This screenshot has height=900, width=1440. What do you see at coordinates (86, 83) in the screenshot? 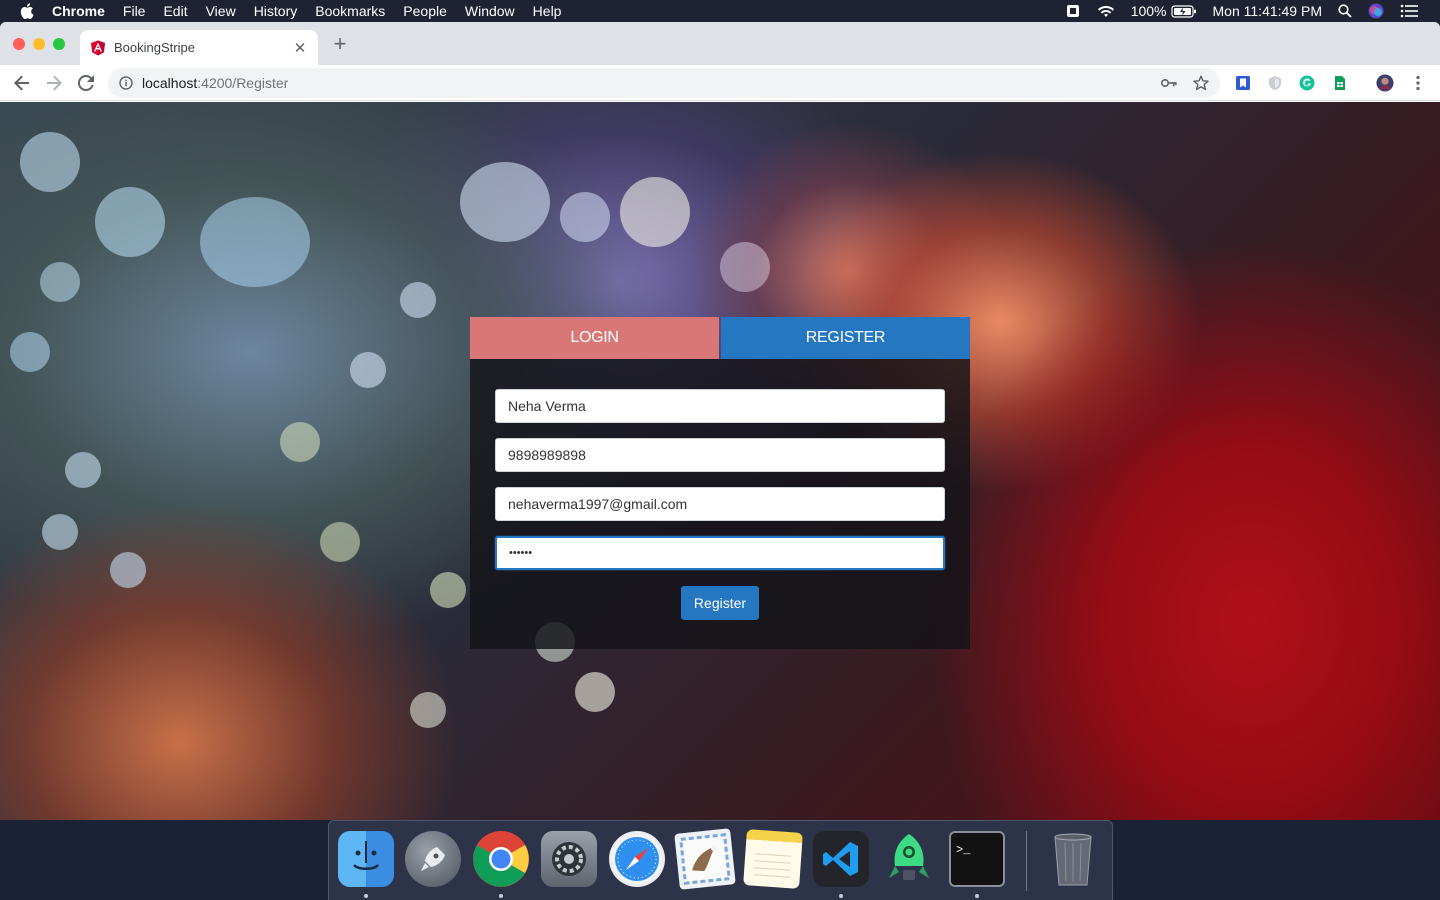
I see `reload-icon` at bounding box center [86, 83].